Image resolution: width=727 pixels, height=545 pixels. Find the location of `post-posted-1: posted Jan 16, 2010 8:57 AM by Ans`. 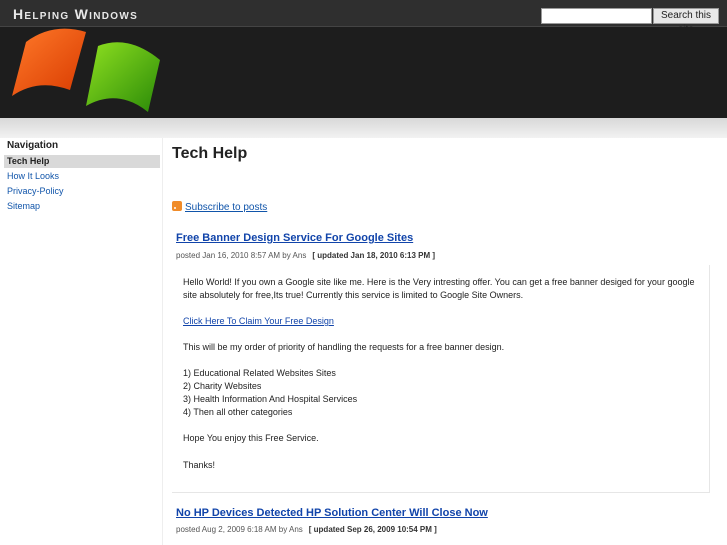

post-posted-1: posted Jan 16, 2010 8:57 AM by Ans is located at coordinates (241, 255).